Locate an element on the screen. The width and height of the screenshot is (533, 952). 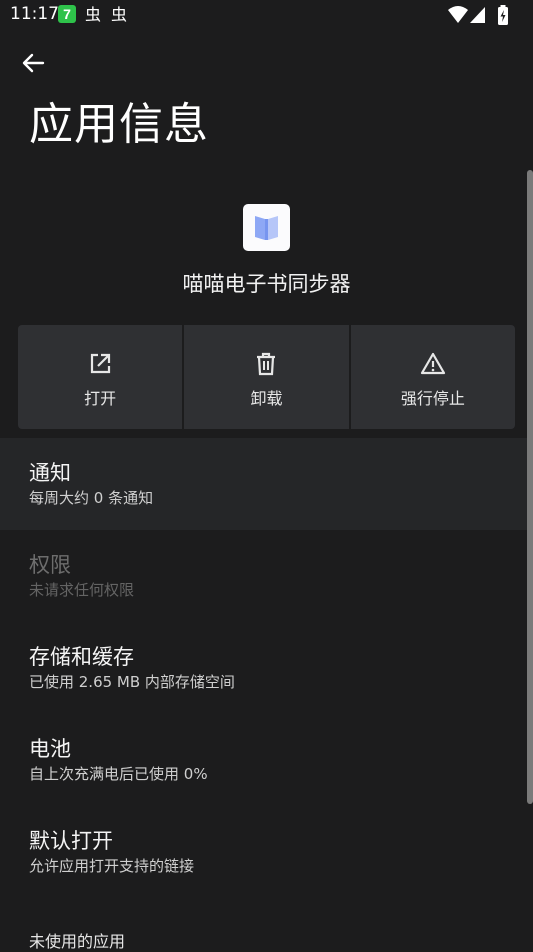
uninstall-button: 卸载 is located at coordinates (266, 377).